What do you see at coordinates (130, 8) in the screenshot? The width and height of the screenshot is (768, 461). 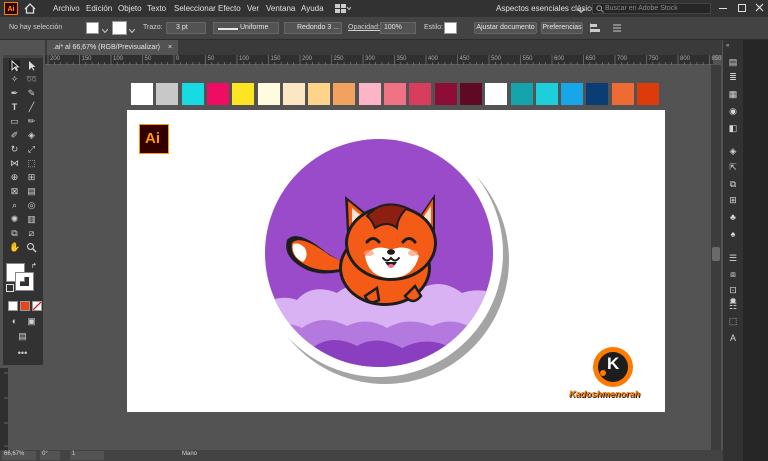 I see `menu-objeto: Objeto` at bounding box center [130, 8].